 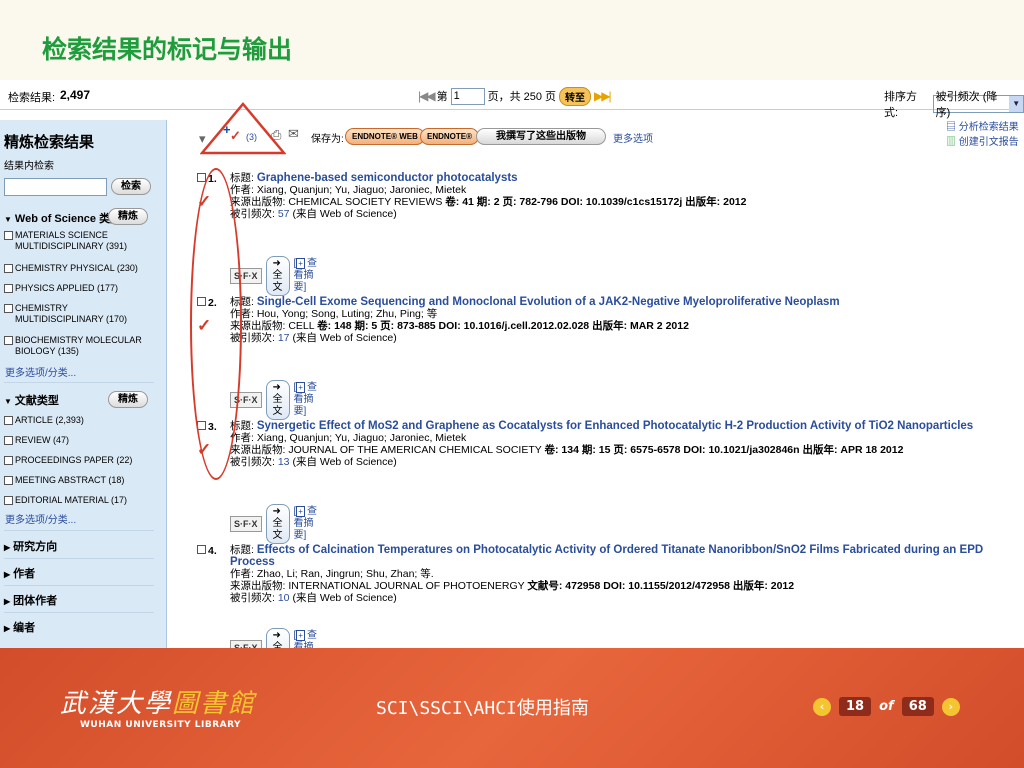 What do you see at coordinates (982, 127) in the screenshot?
I see `analyze-results-link: ▤ 分析检索结果` at bounding box center [982, 127].